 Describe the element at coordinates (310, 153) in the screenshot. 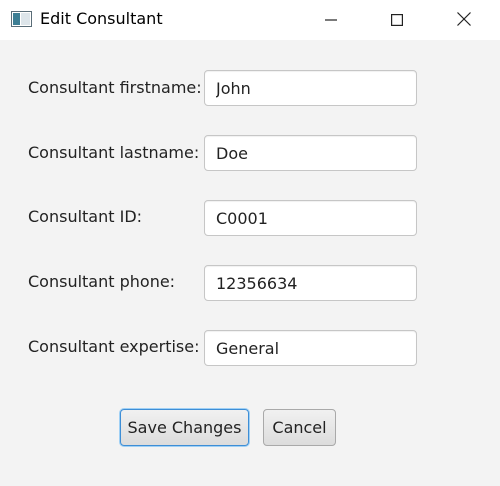

I see `lastname-field` at that location.